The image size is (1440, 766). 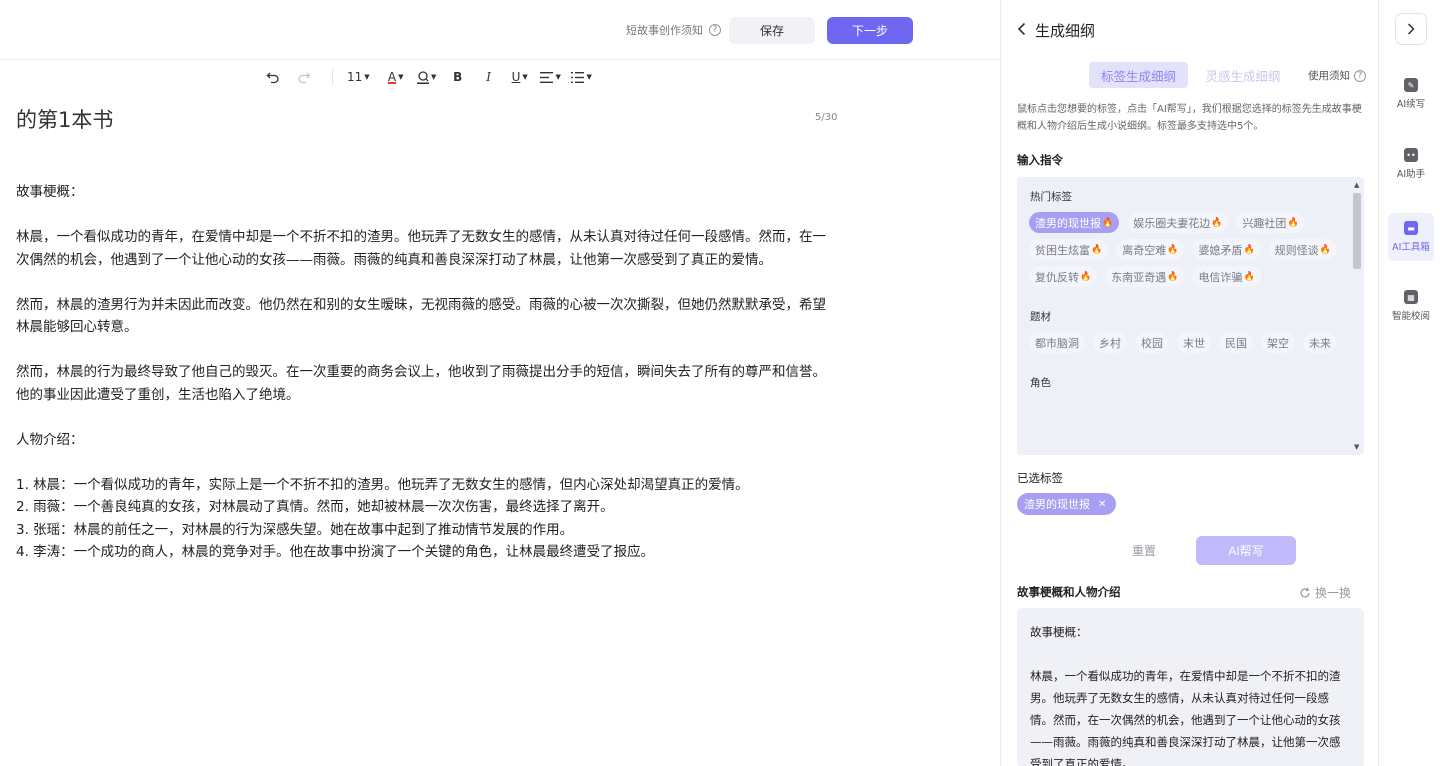 What do you see at coordinates (1102, 504) in the screenshot?
I see `remove-tag-icon: ✕` at bounding box center [1102, 504].